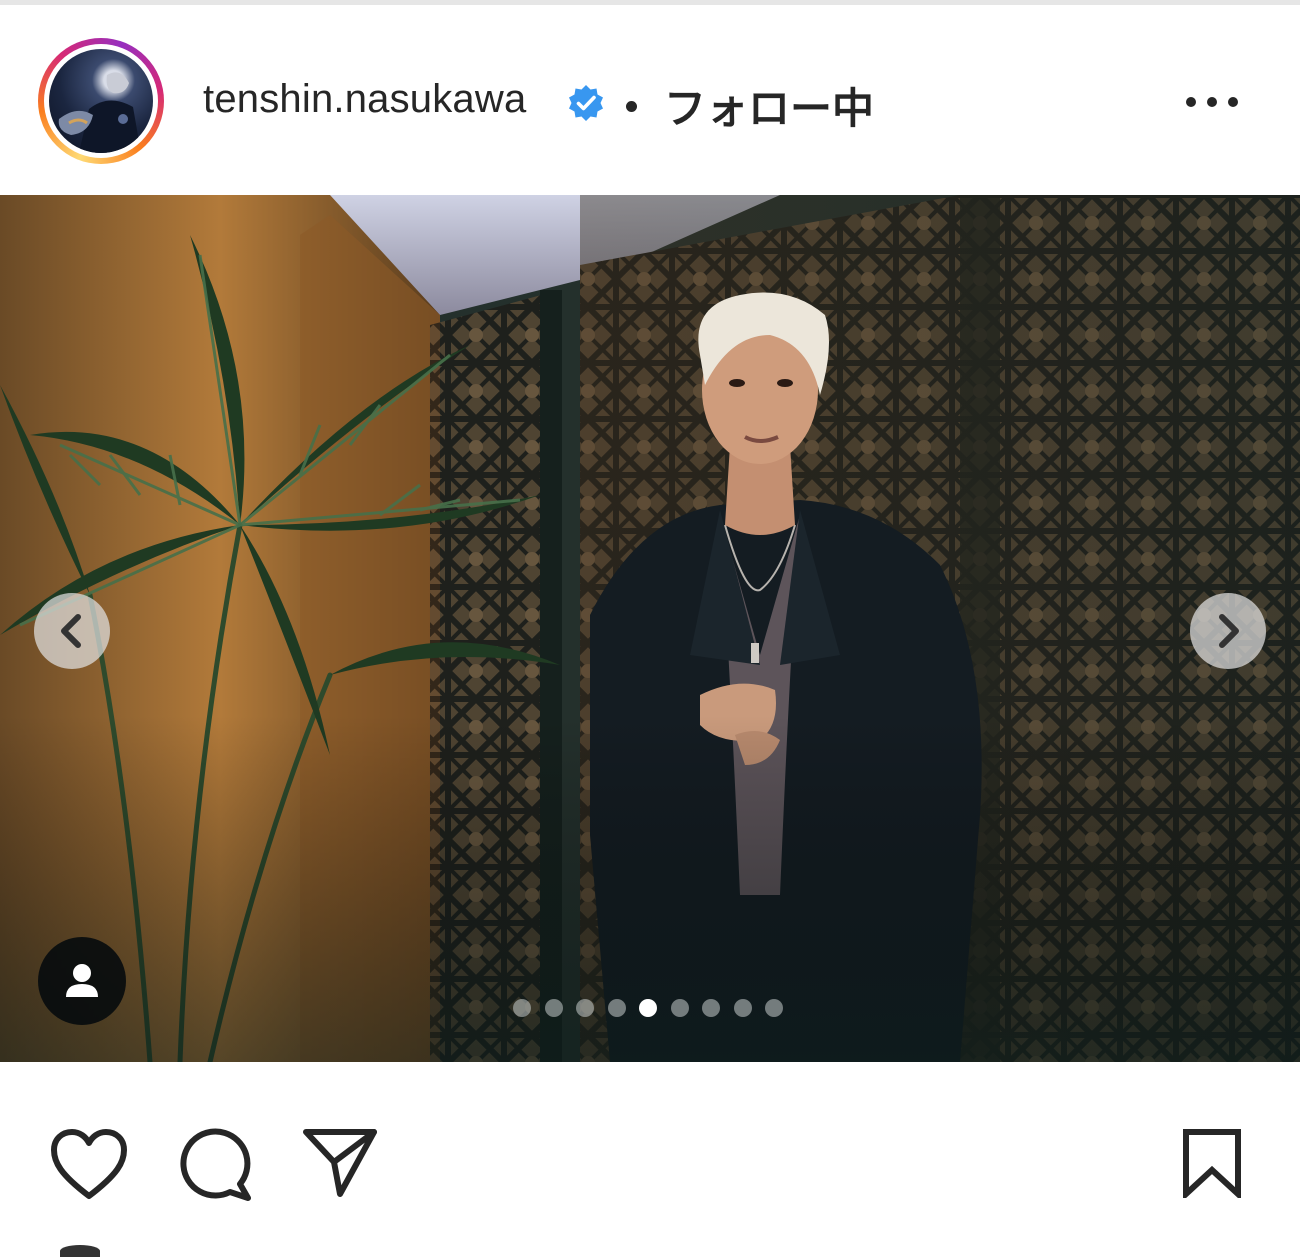  I want to click on story-ring, so click(101, 101).